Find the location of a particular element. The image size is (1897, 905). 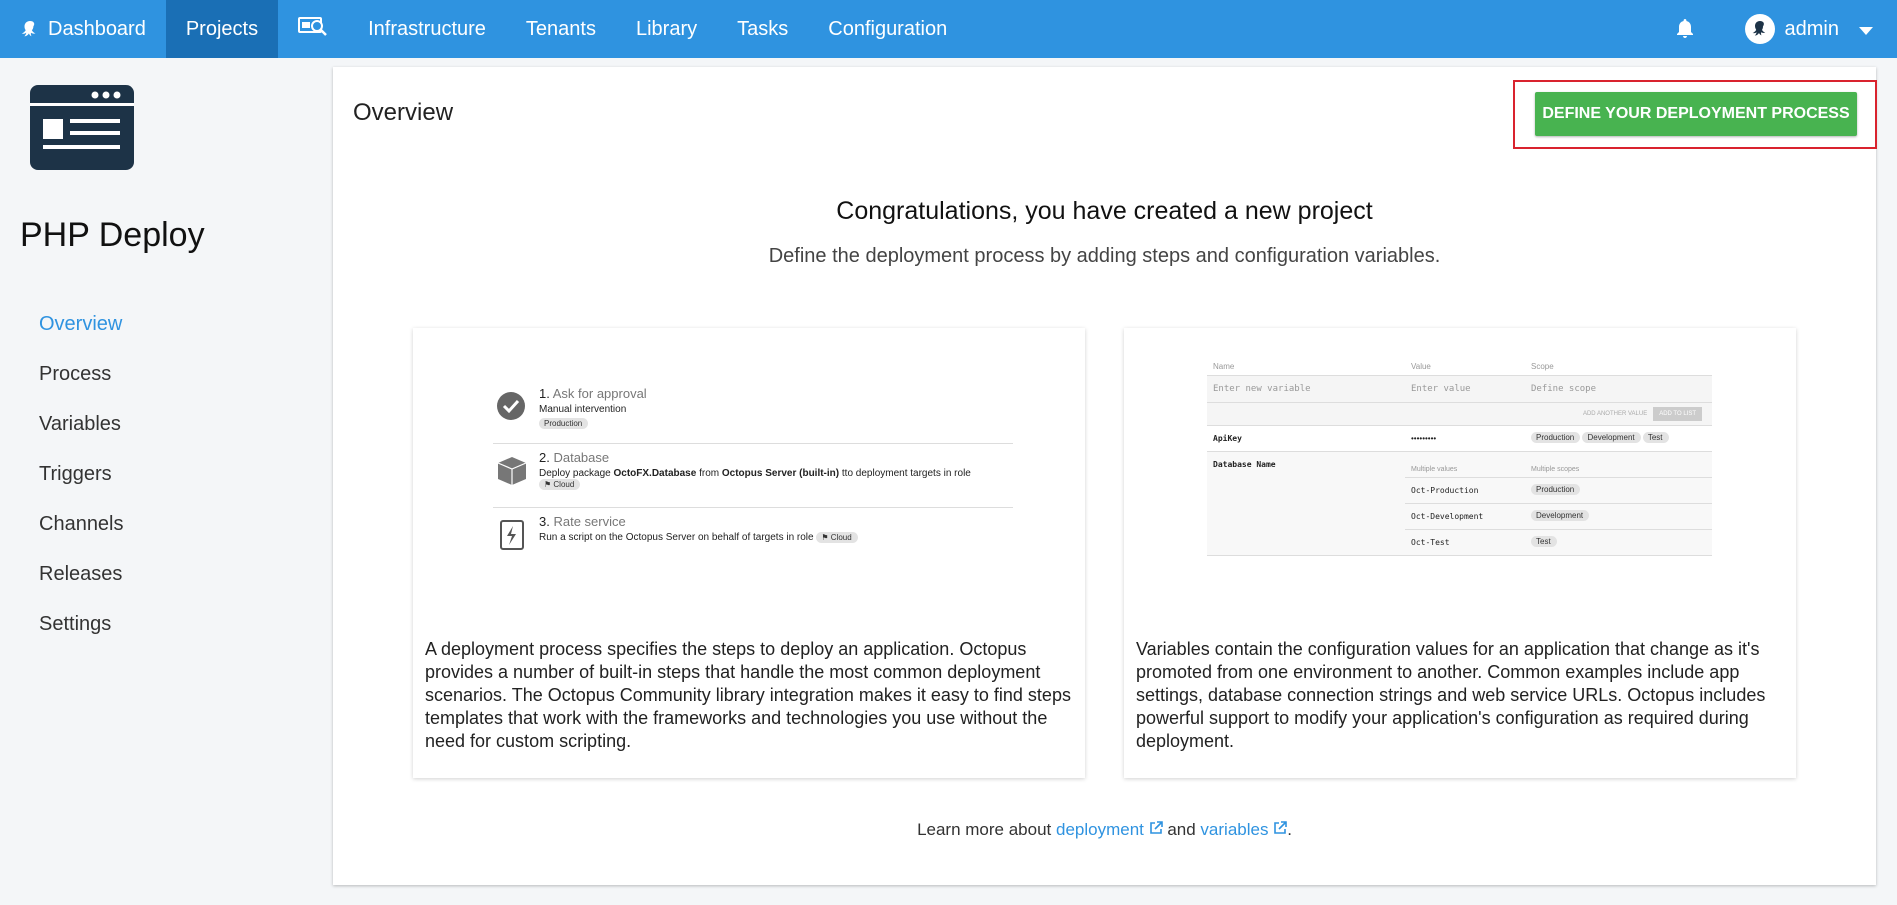

define-deployment-process-button: DEFINE YOUR DEPLOYMENT PROCESS is located at coordinates (1696, 114).